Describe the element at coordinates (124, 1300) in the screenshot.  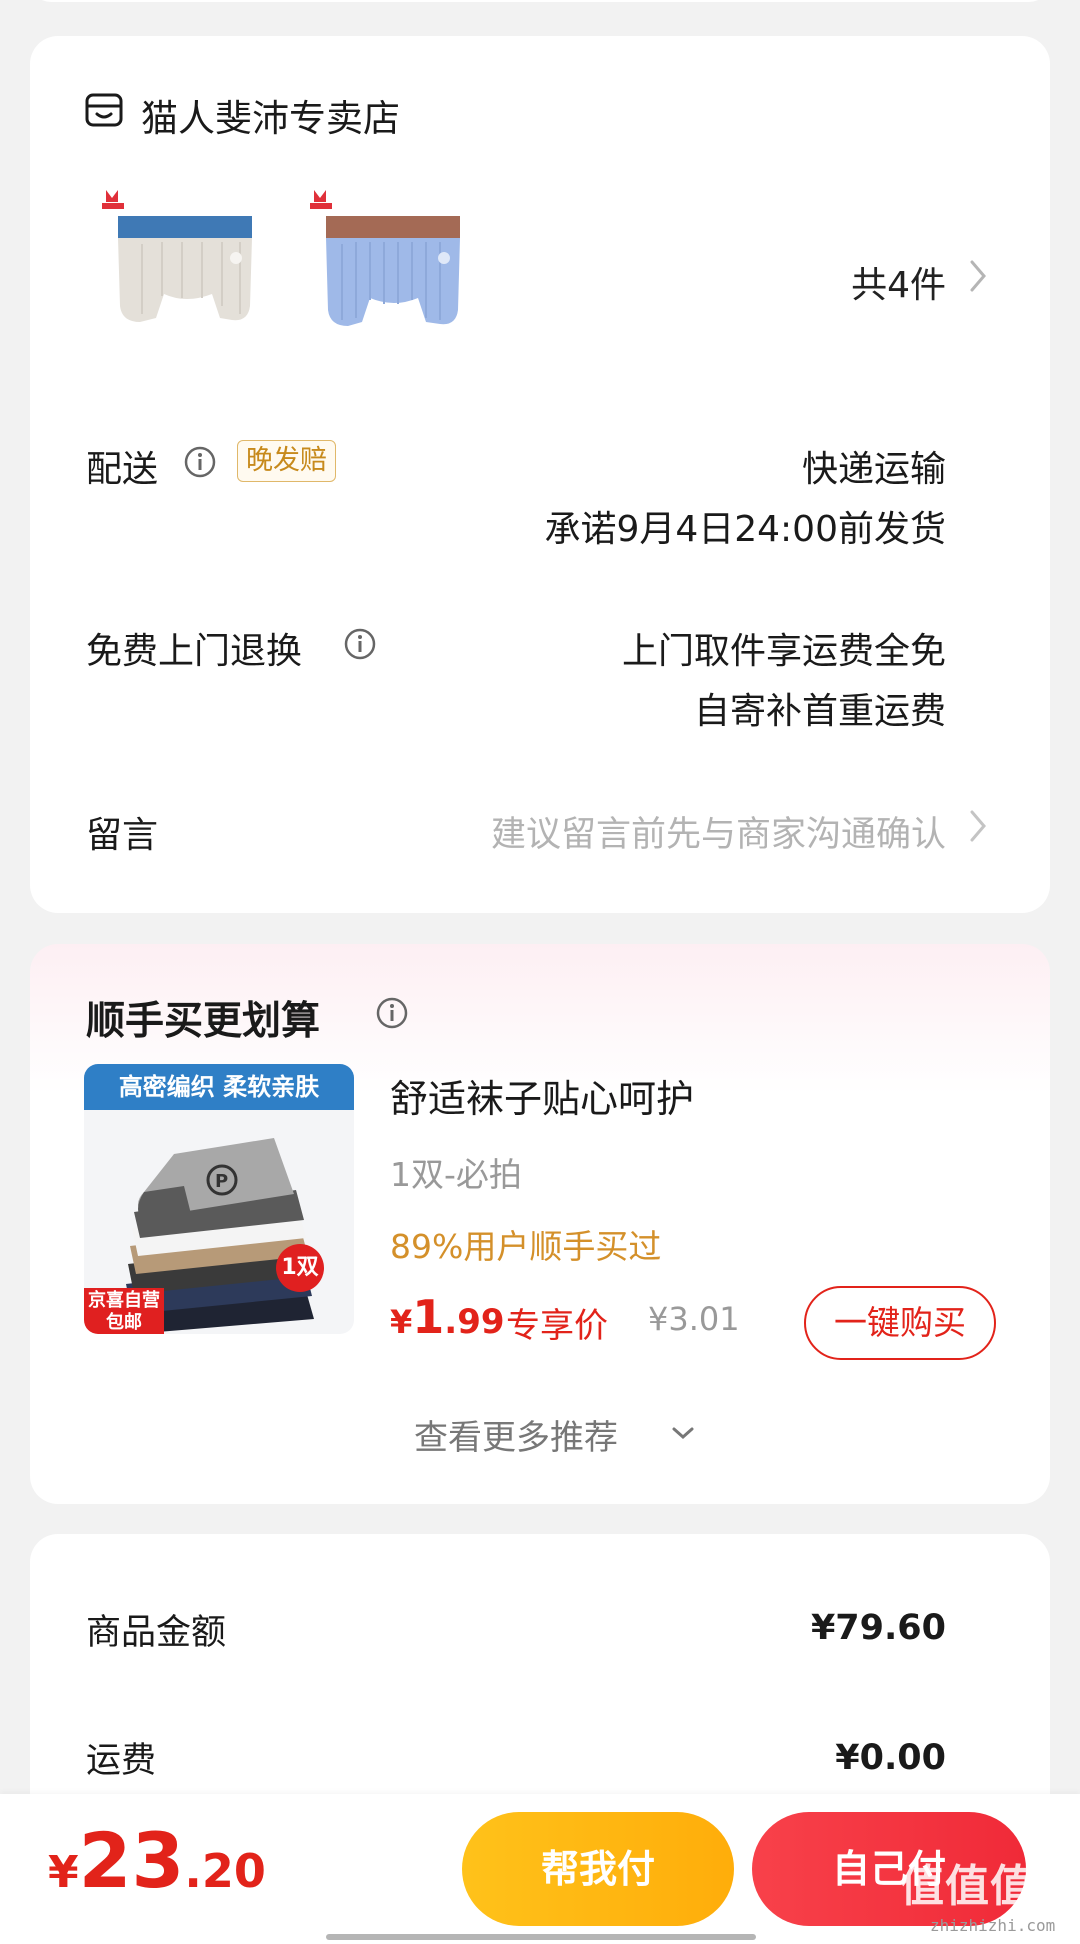
I see `tag-line-1: 京喜自营` at that location.